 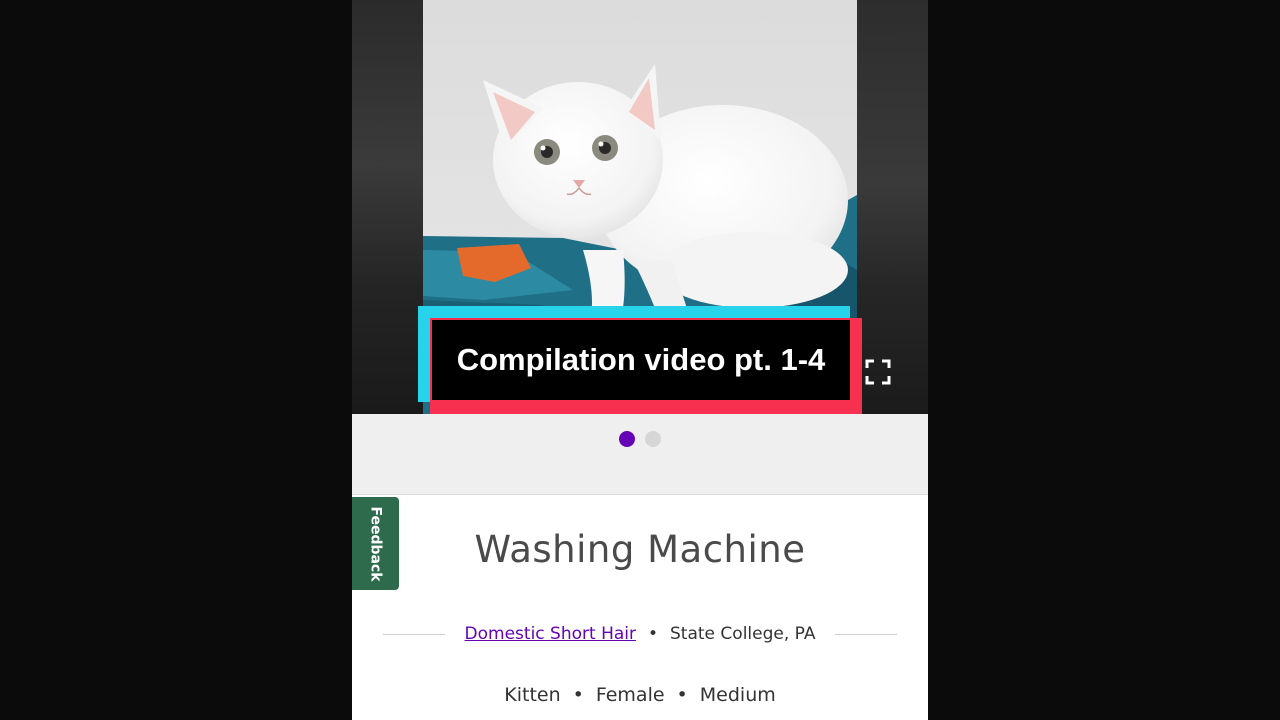 I want to click on caption-text: Compilation video pt. 1-4, so click(x=641, y=359).